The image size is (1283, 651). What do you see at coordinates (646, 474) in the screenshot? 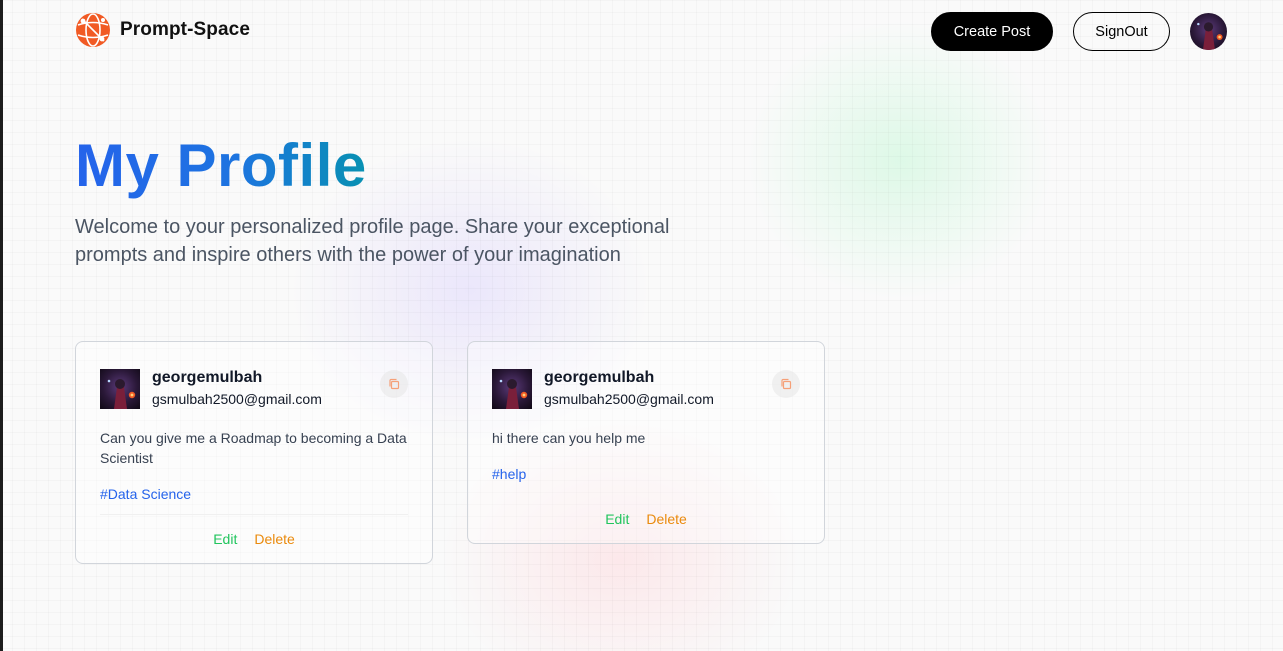
I see `prompt-tag: #help` at bounding box center [646, 474].